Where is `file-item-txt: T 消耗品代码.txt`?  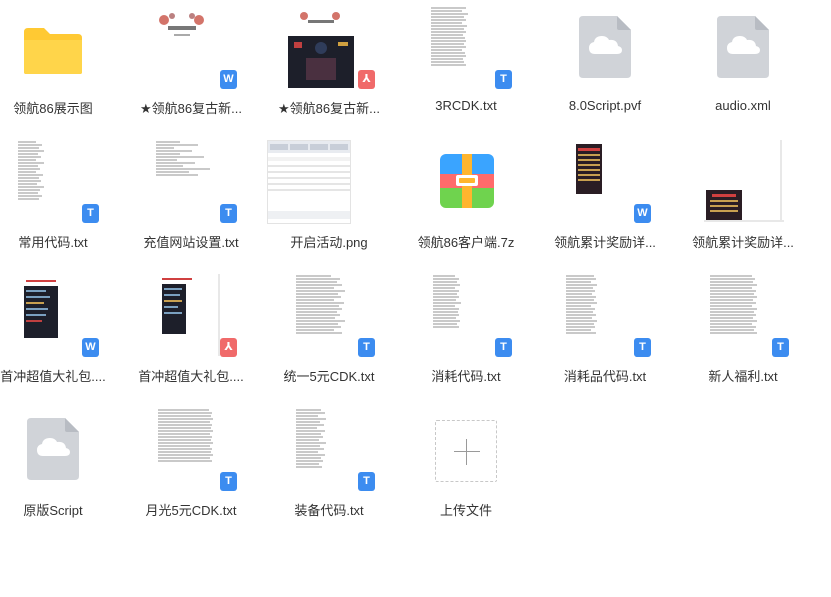
file-item-txt: T 消耗品代码.txt is located at coordinates (605, 339).